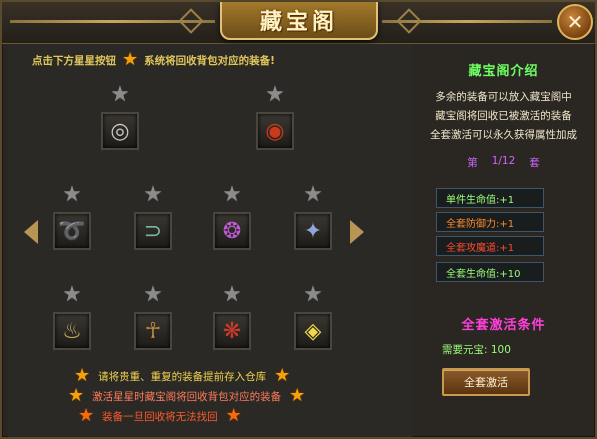 This screenshot has height=439, width=597. What do you see at coordinates (486, 382) in the screenshot?
I see `activate-all-button: 全套激活` at bounding box center [486, 382].